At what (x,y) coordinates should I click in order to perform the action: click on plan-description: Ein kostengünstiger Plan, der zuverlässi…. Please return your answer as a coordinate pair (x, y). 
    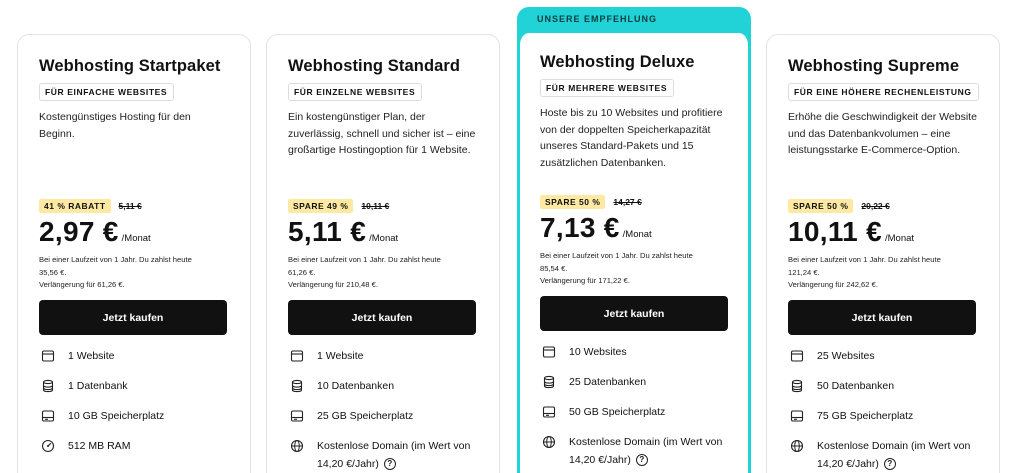
    Looking at the image, I should click on (382, 133).